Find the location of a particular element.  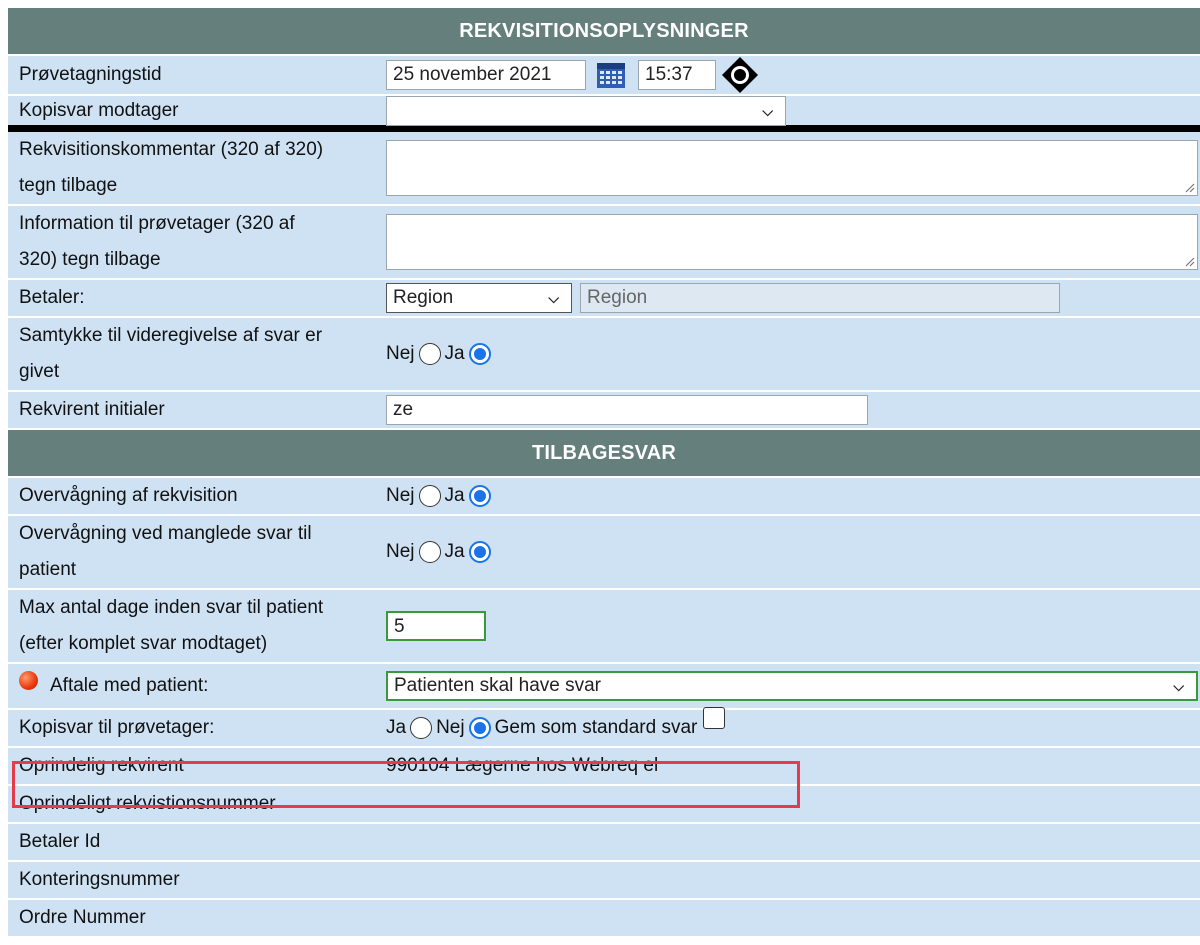

time-spinner-icon is located at coordinates (740, 75).